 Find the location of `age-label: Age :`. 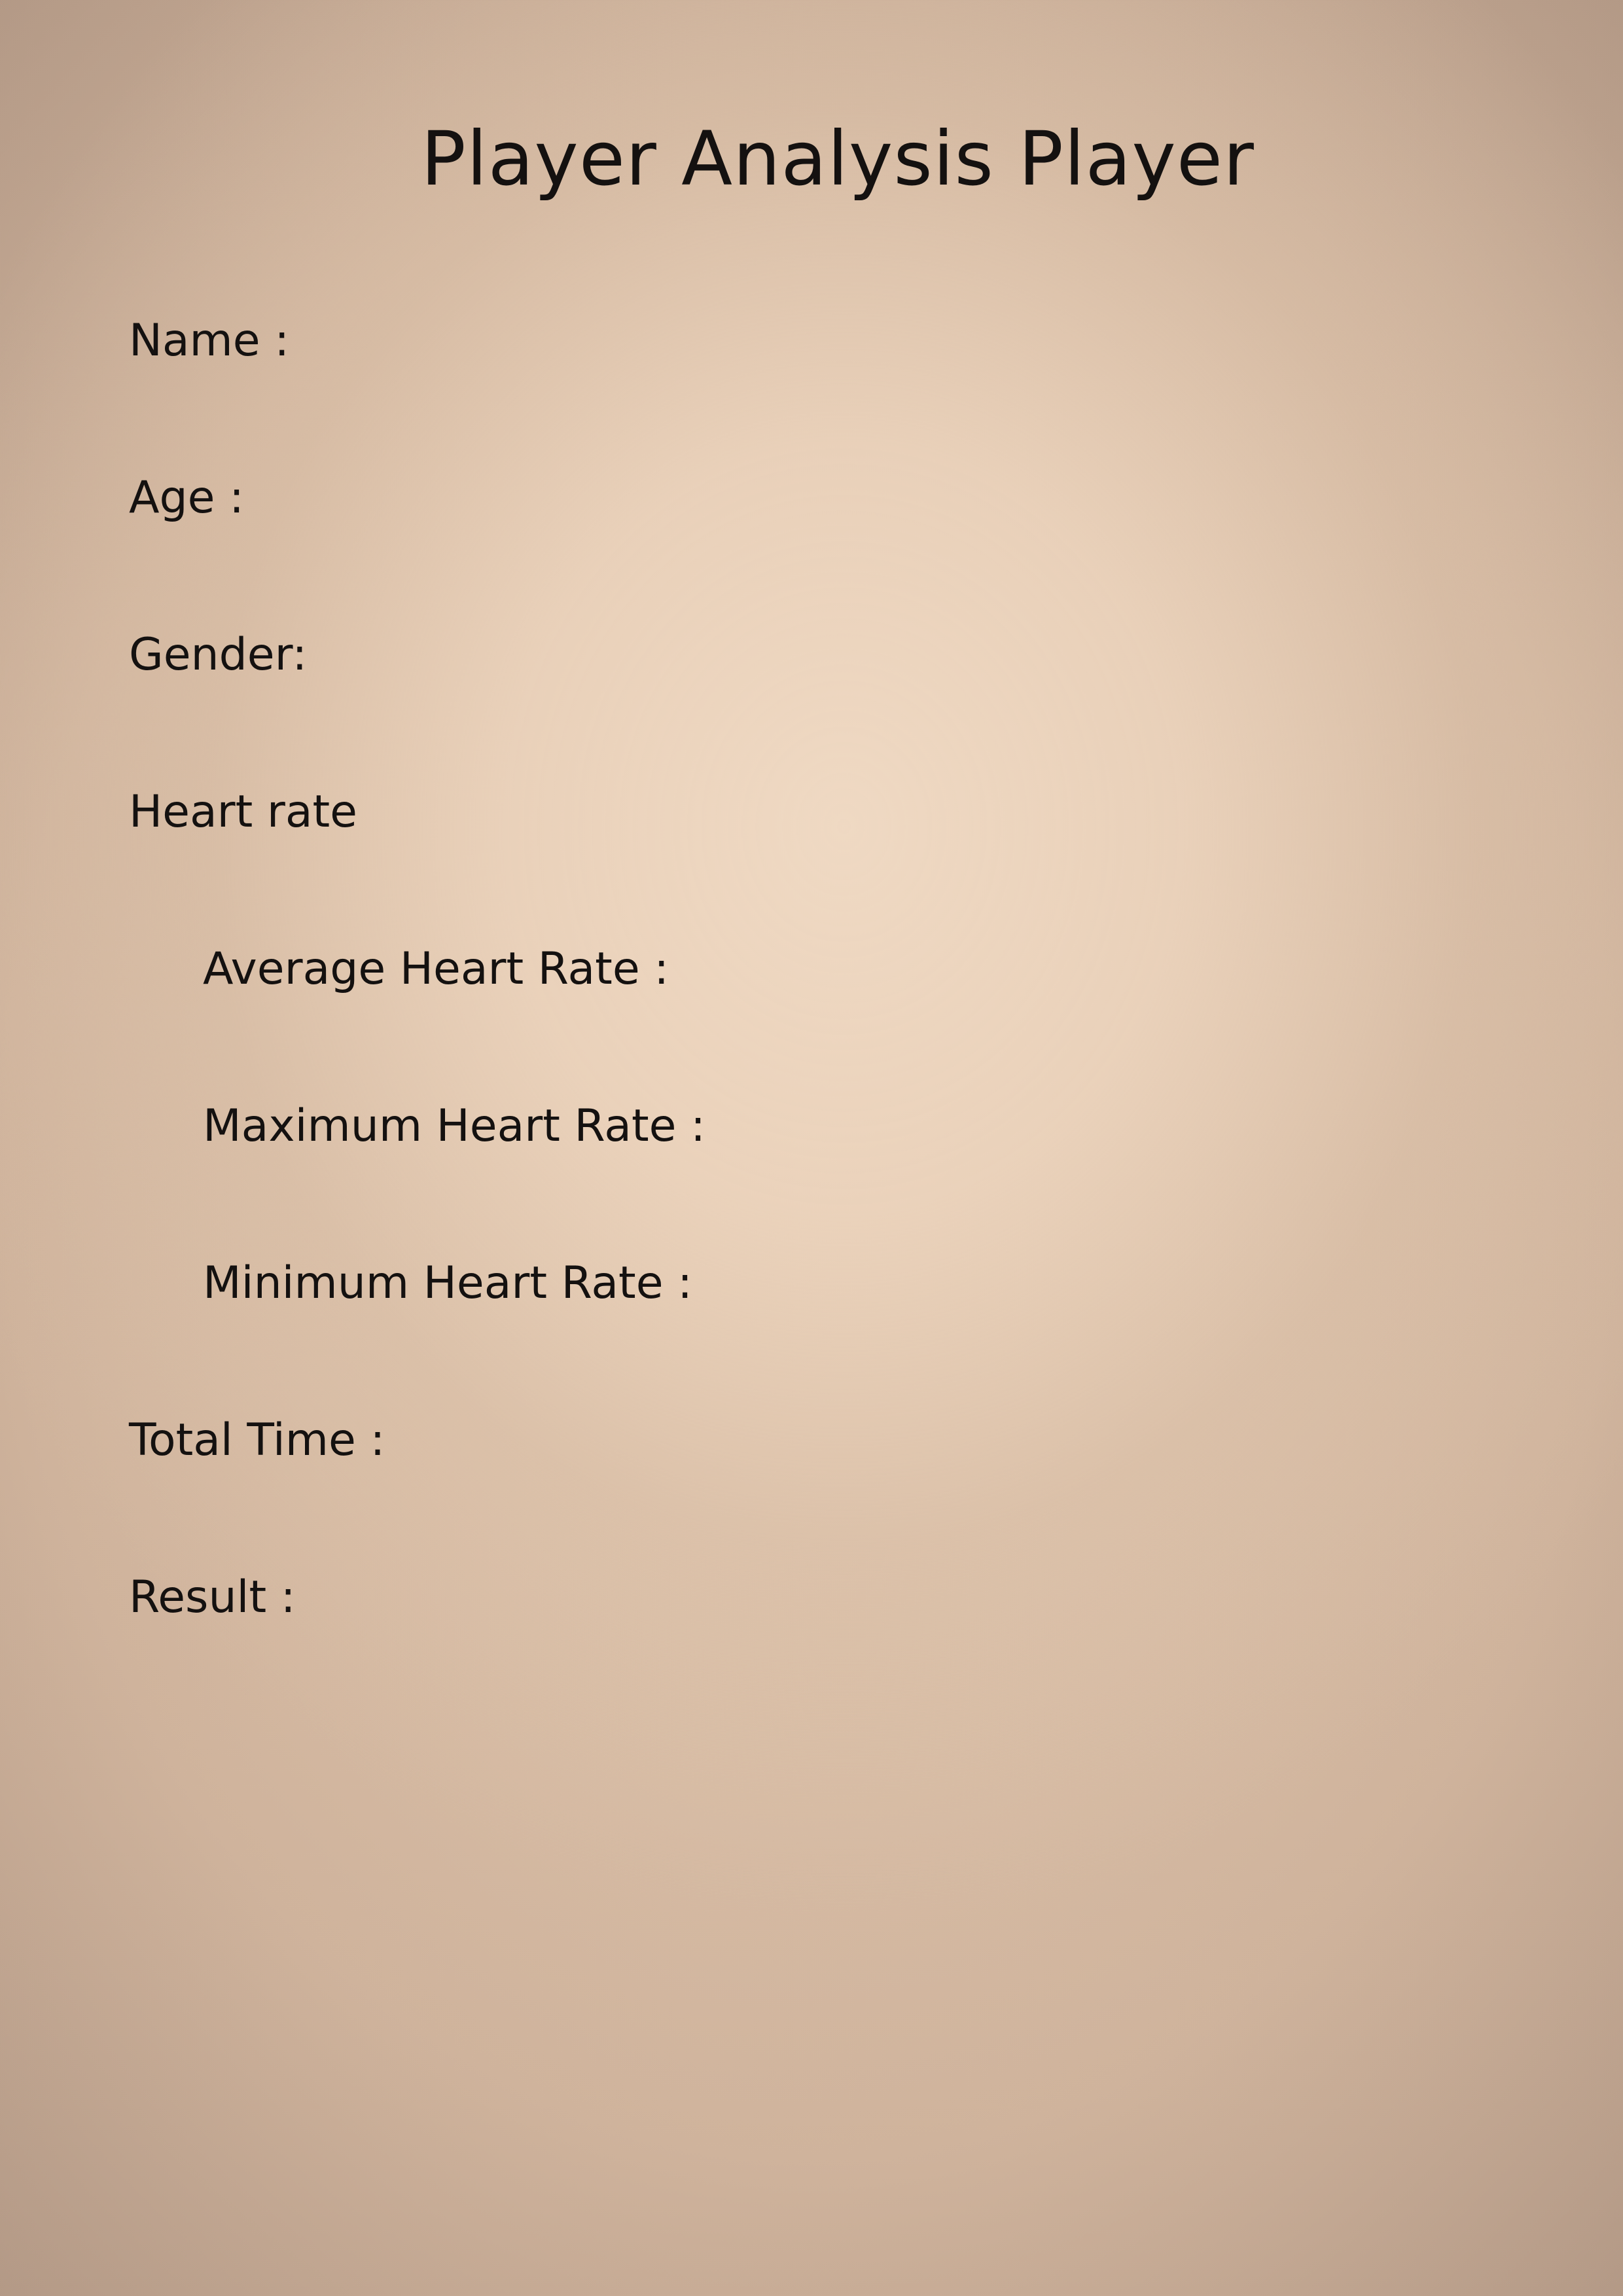

age-label: Age : is located at coordinates (187, 498).